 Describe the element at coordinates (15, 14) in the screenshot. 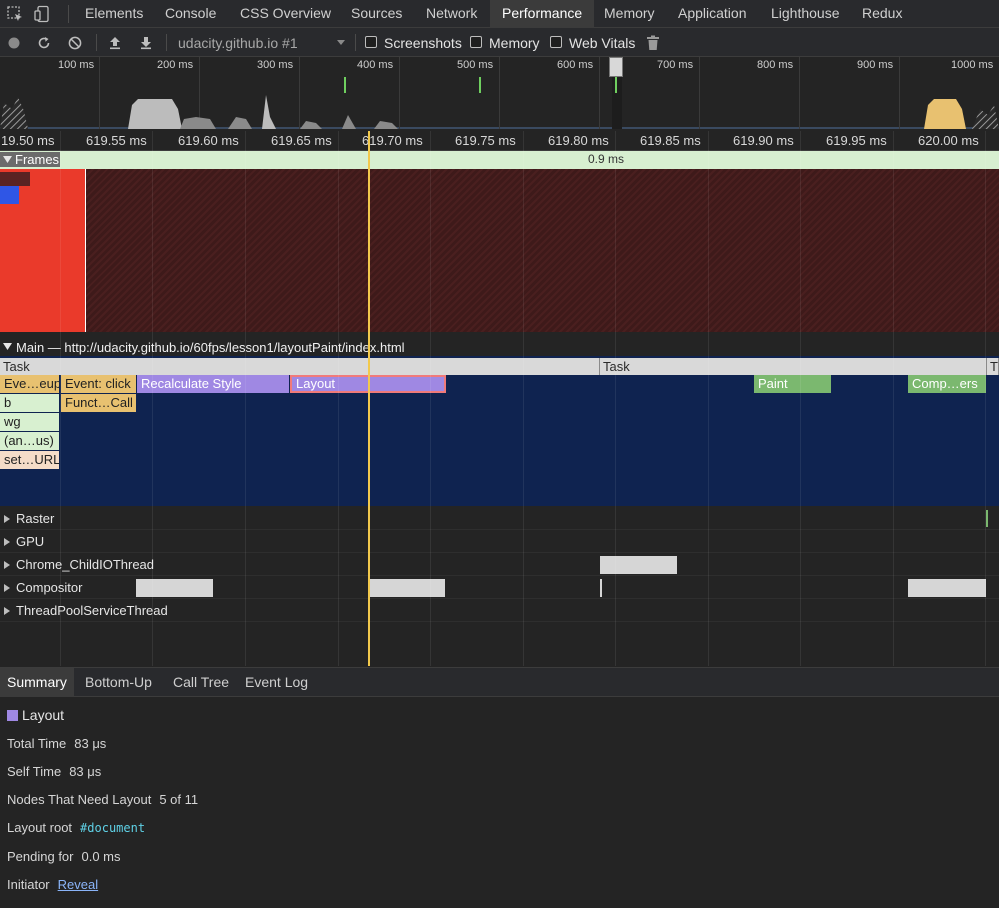

I see `inspect-element-icon` at that location.